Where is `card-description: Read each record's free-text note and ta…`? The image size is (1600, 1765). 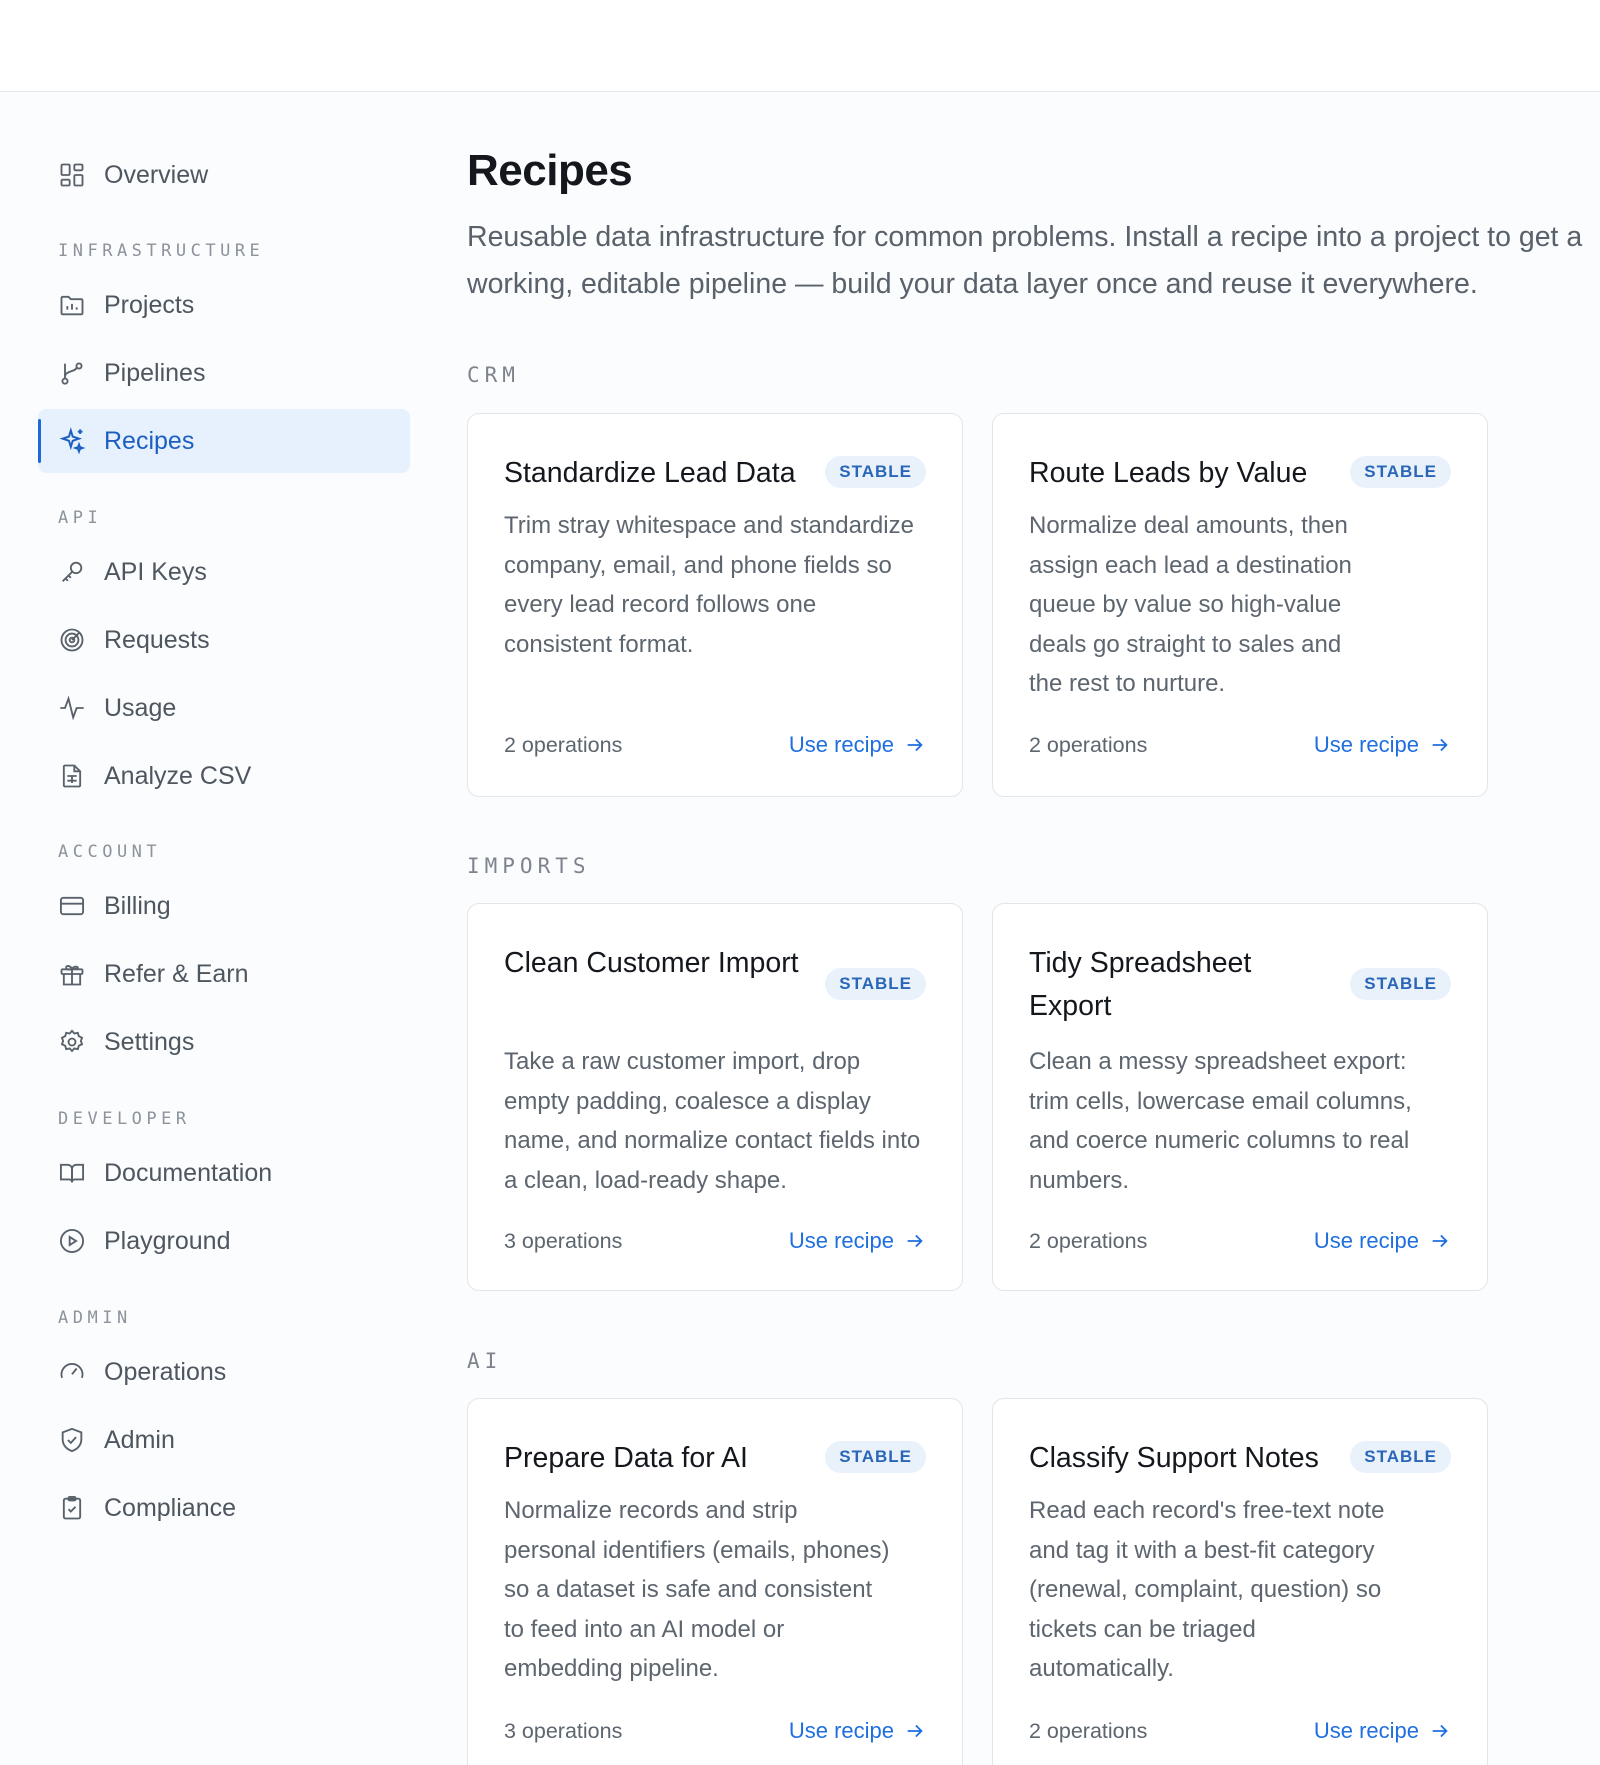 card-description: Read each record's free-text note and ta… is located at coordinates (1207, 1589).